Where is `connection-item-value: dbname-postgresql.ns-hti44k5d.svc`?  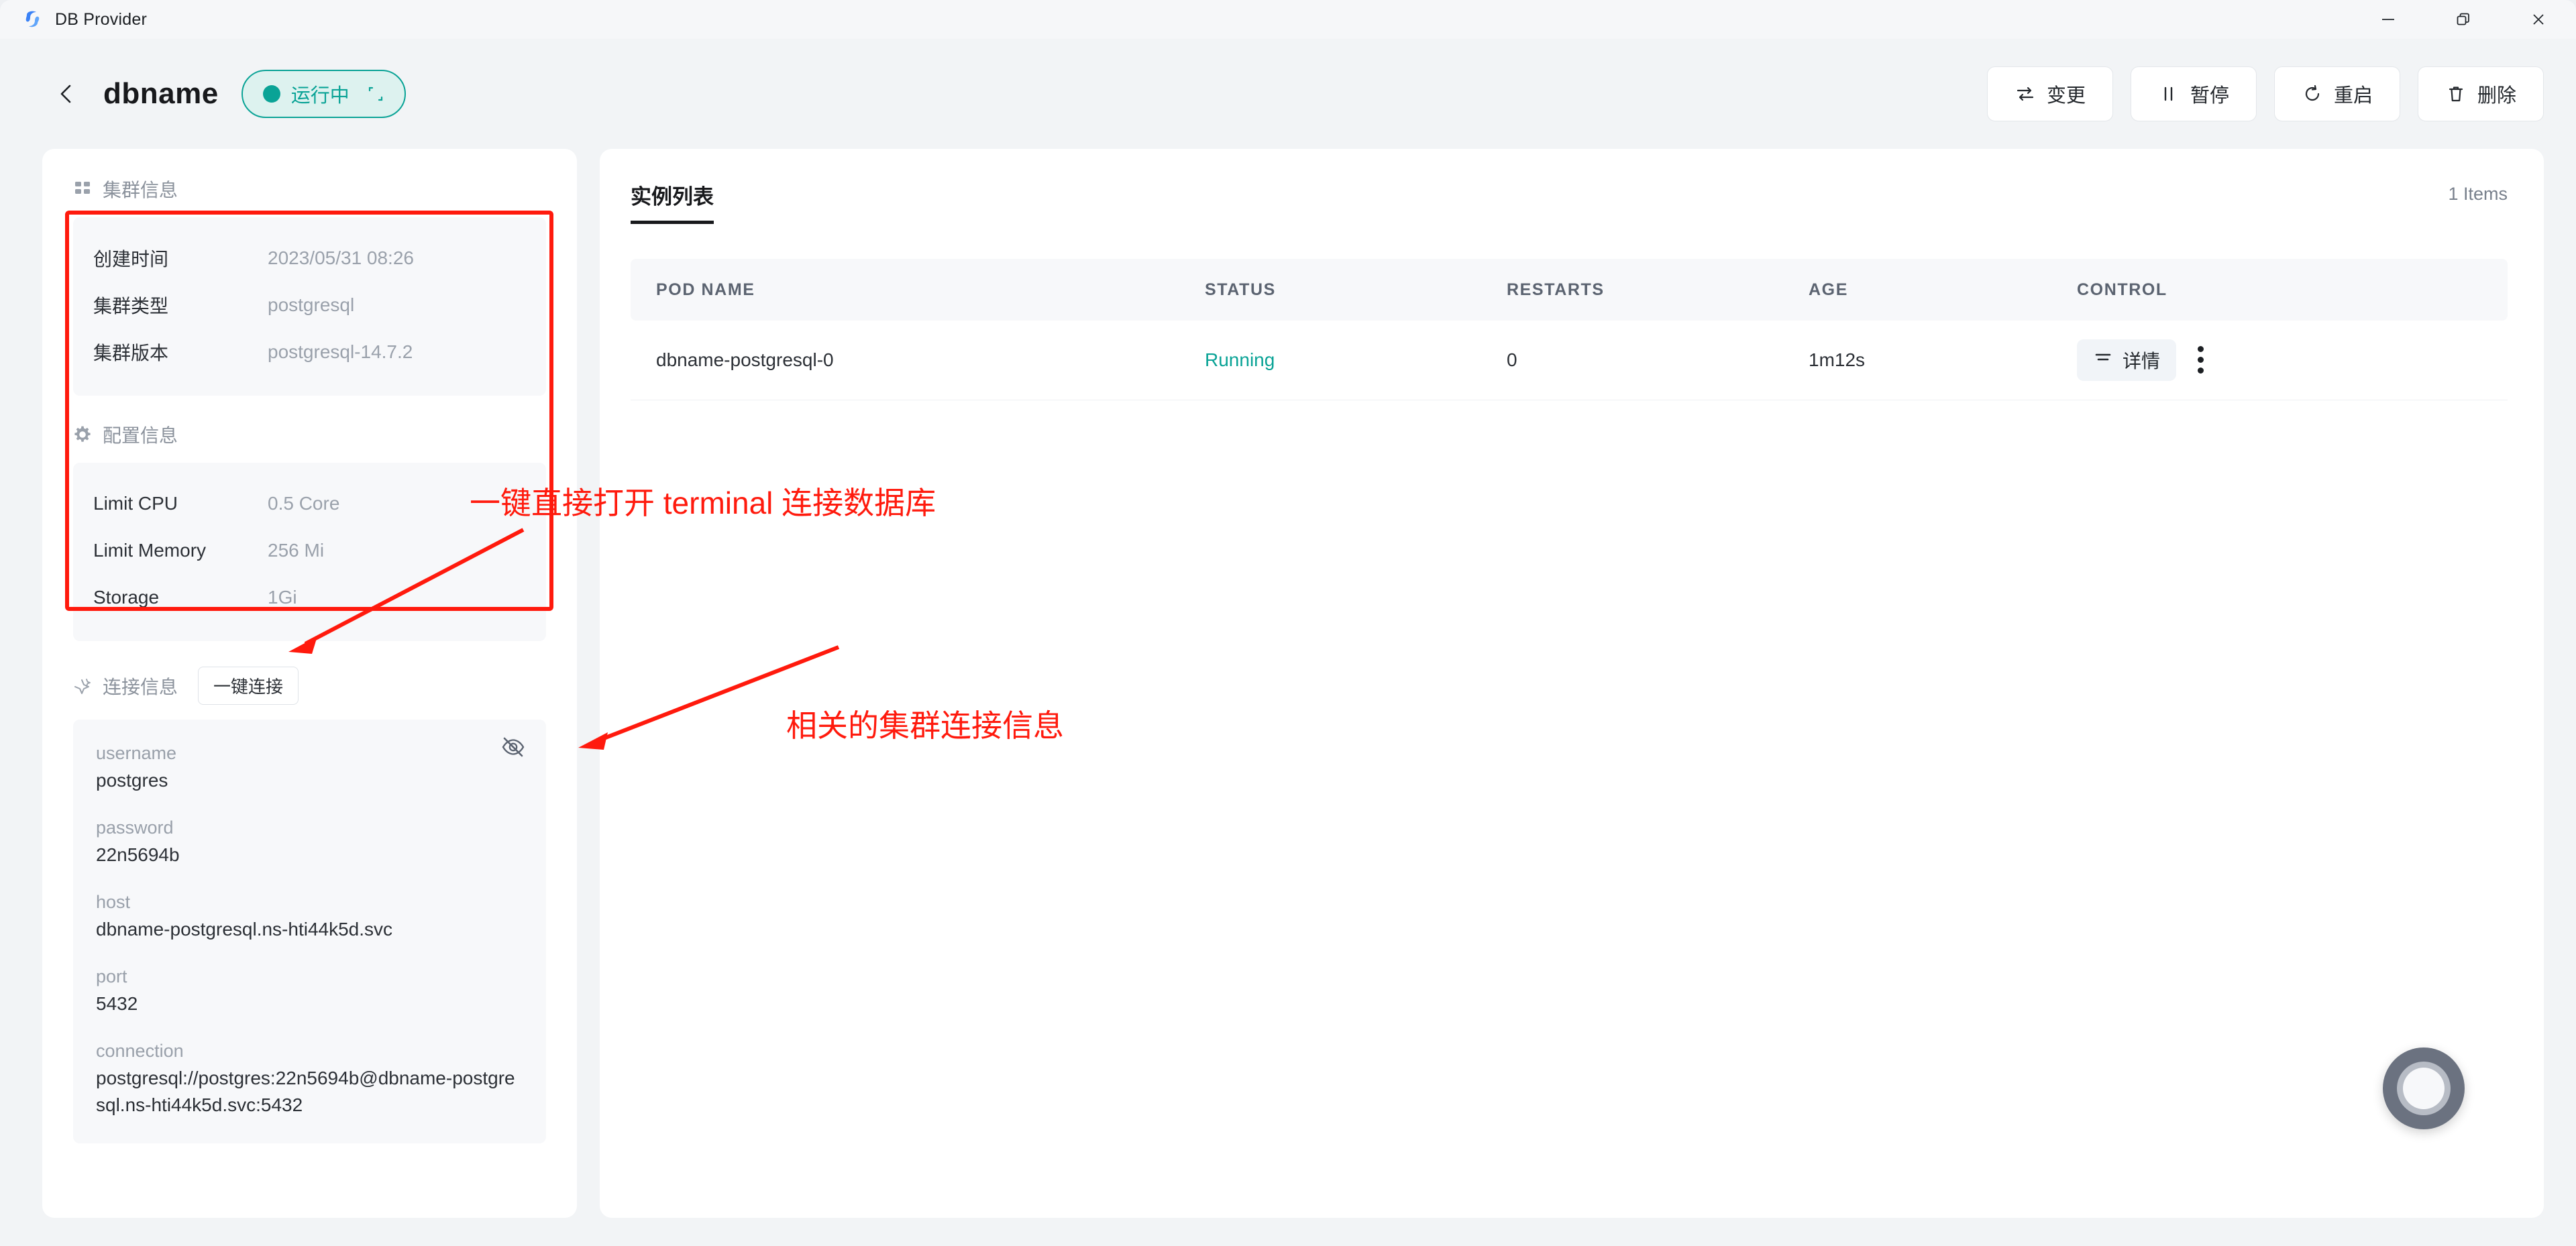 connection-item-value: dbname-postgresql.ns-hti44k5d.svc is located at coordinates (244, 929).